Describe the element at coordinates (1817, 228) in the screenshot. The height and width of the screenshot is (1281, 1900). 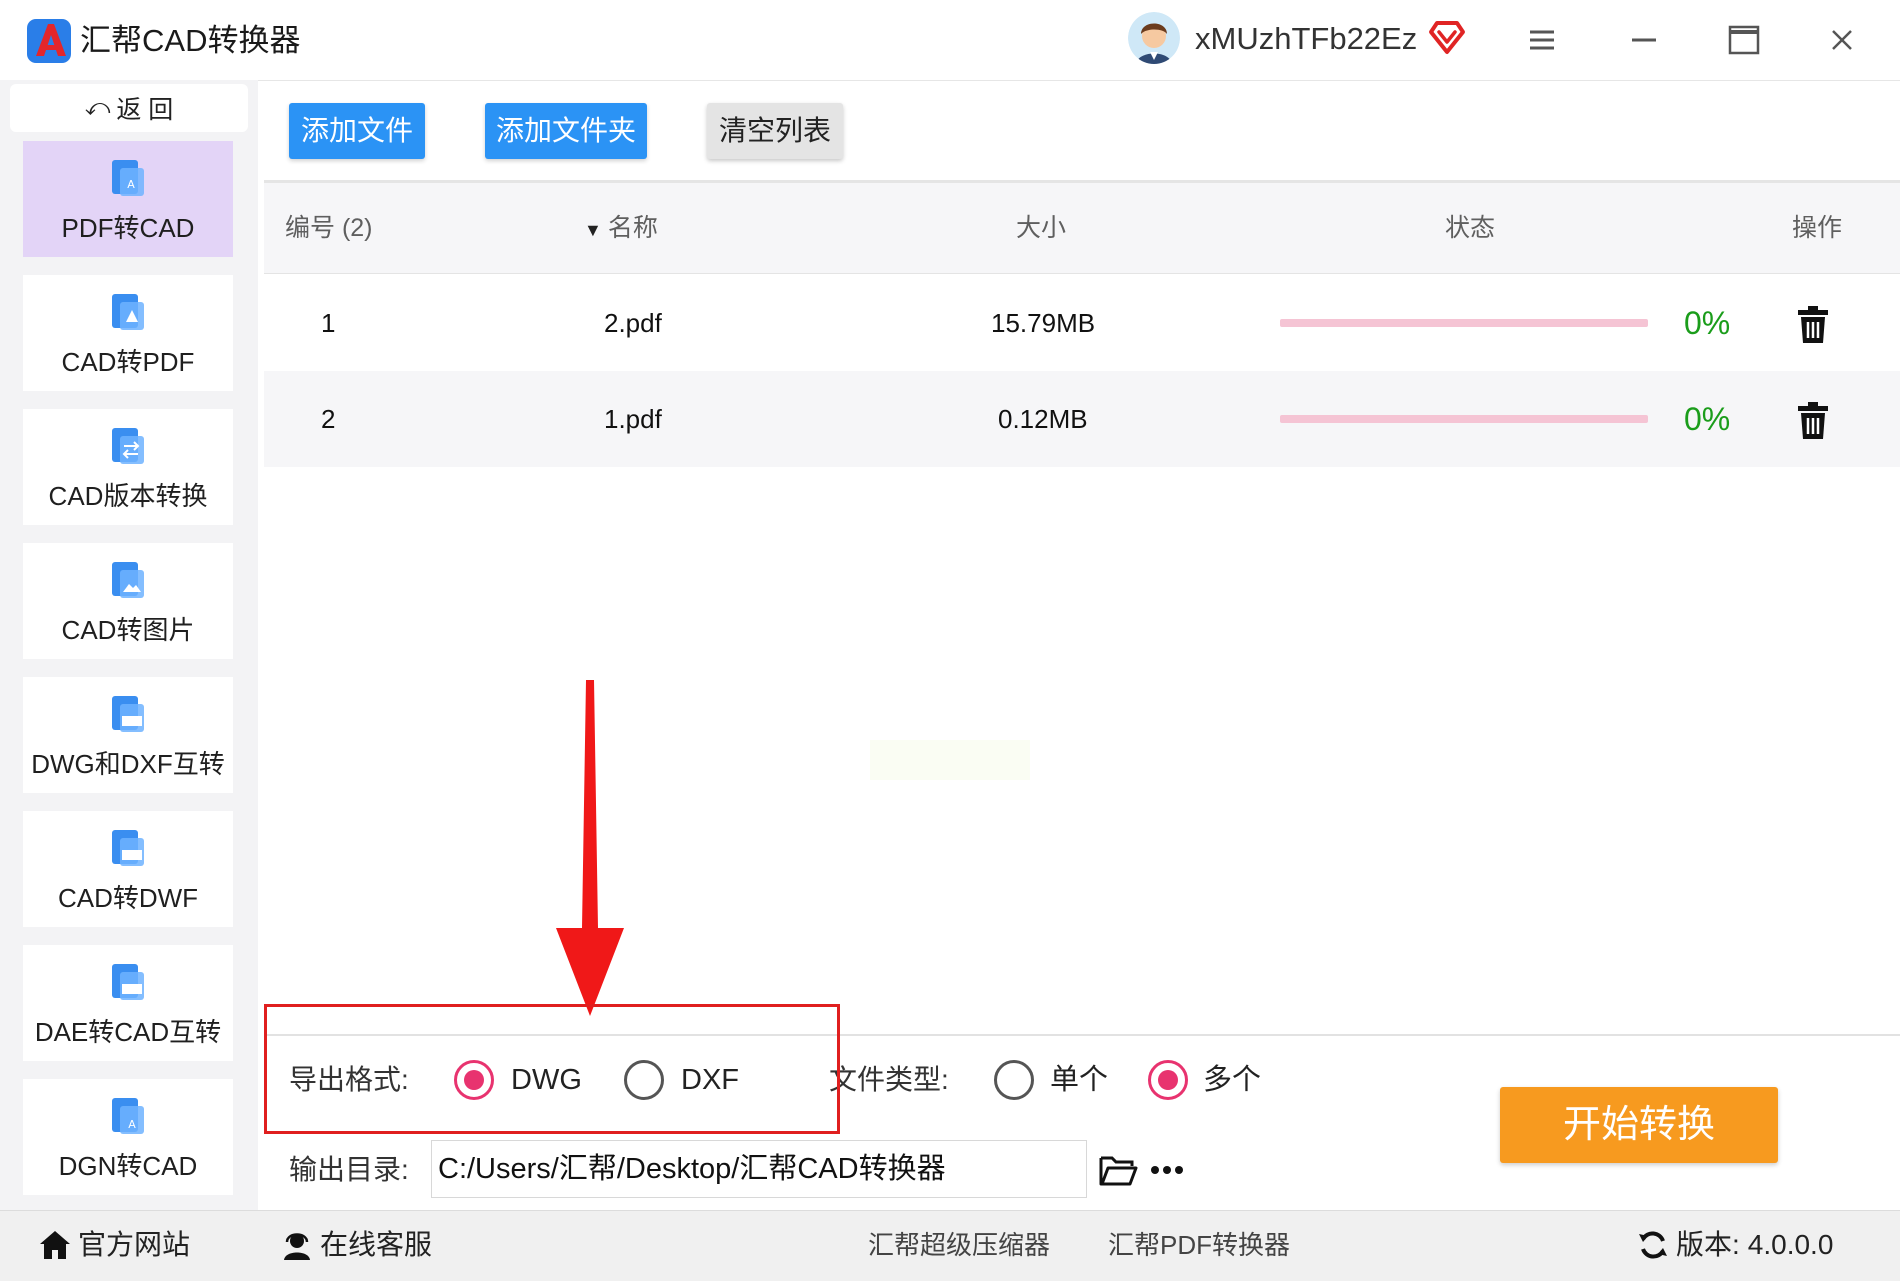
I see `column-action-header: 操作` at that location.